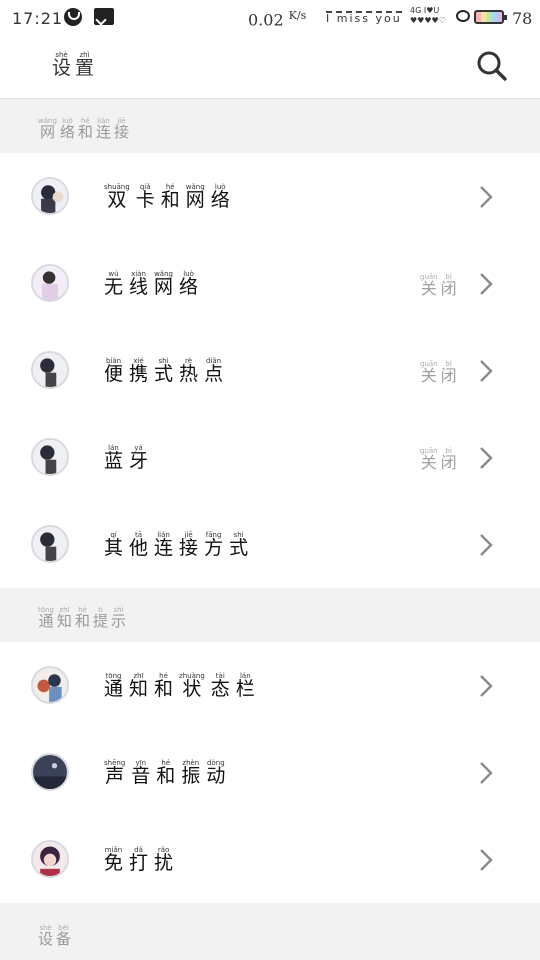 The width and height of the screenshot is (540, 960). Describe the element at coordinates (214, 548) in the screenshot. I see `character: 方` at that location.